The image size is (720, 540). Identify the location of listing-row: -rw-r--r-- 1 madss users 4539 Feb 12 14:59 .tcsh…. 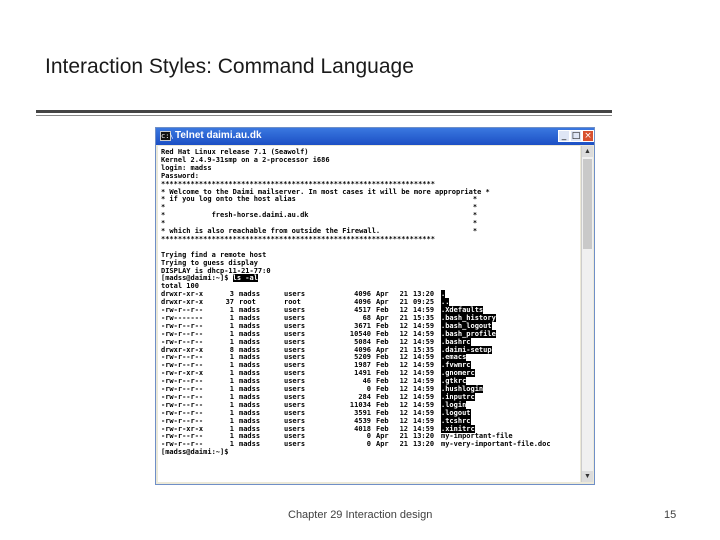
(370, 420).